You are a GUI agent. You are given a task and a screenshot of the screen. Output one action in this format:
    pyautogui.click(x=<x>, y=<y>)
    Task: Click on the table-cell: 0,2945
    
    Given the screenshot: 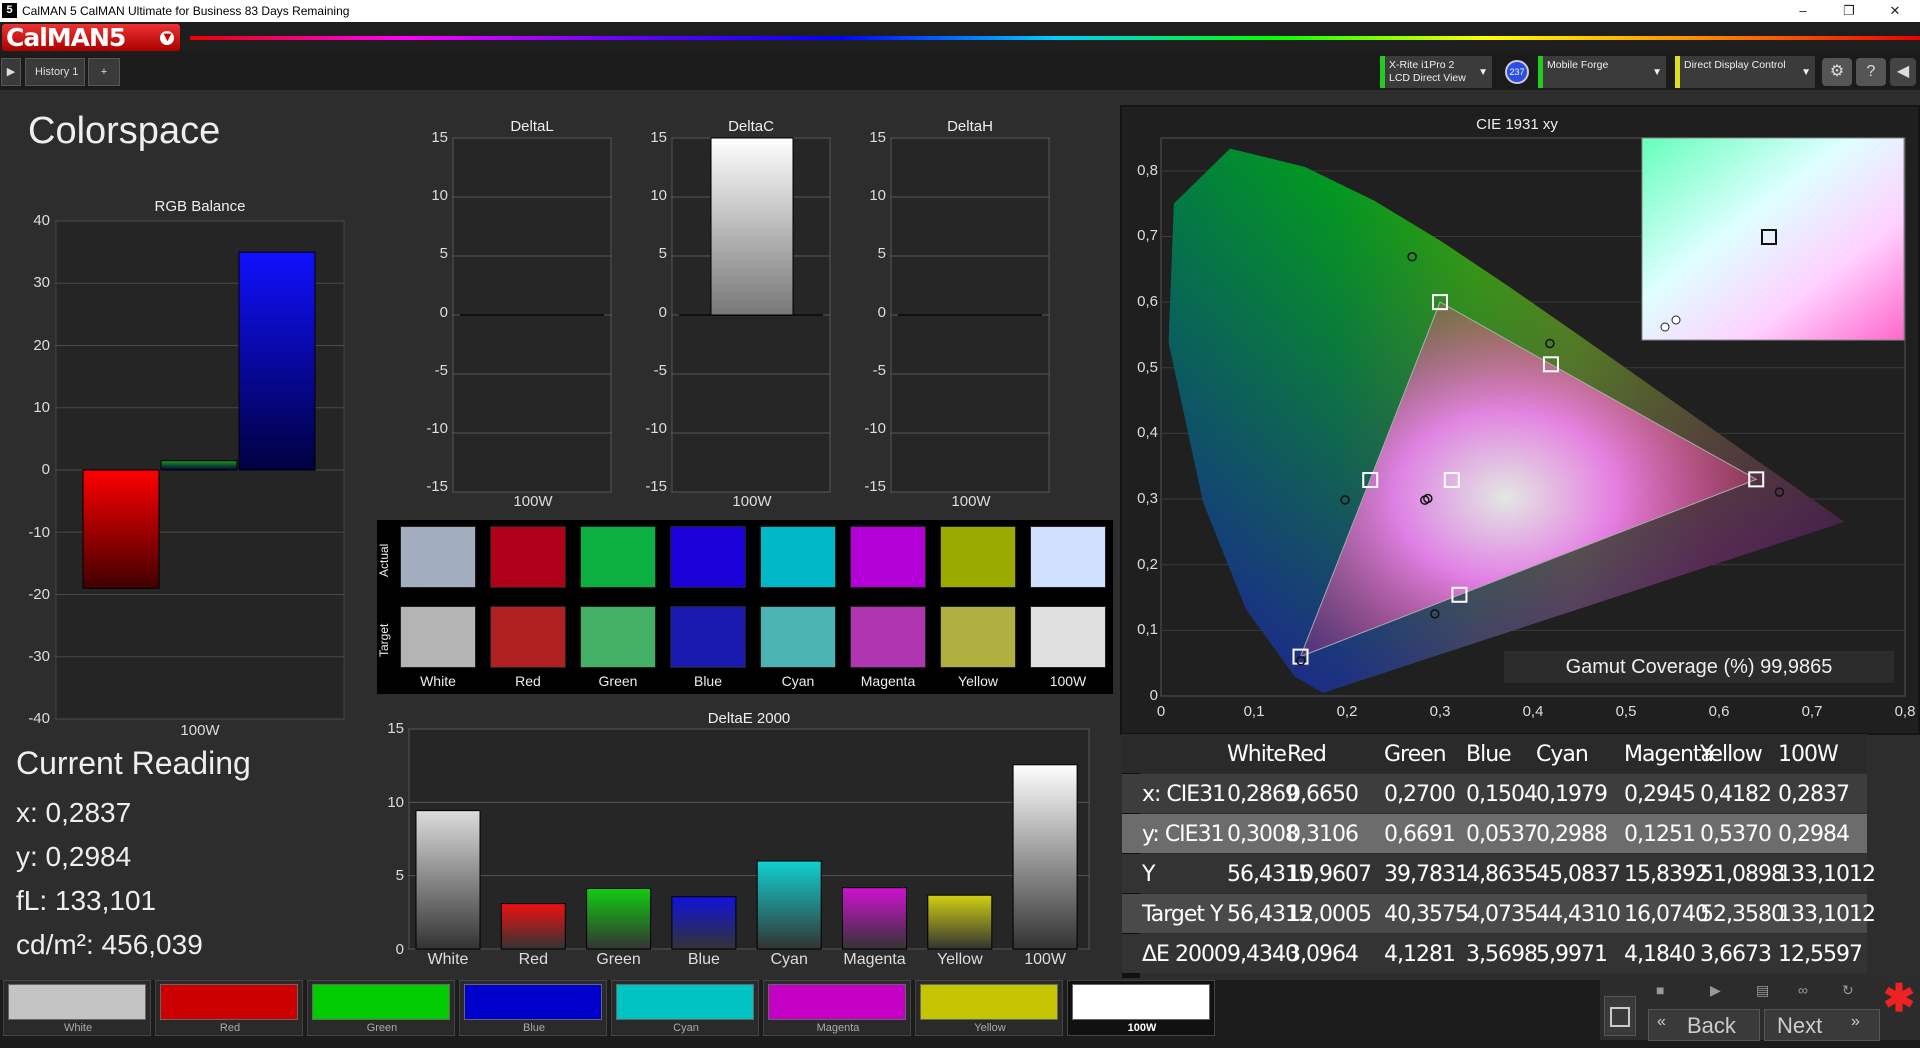 What is the action you would take?
    pyautogui.click(x=1660, y=794)
    